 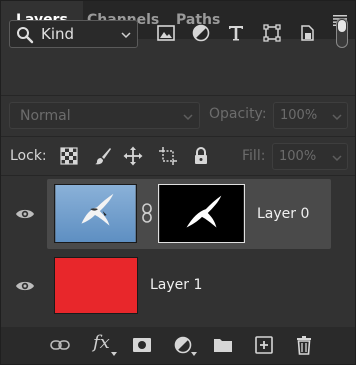 What do you see at coordinates (223, 345) in the screenshot?
I see `group-folder-icon` at bounding box center [223, 345].